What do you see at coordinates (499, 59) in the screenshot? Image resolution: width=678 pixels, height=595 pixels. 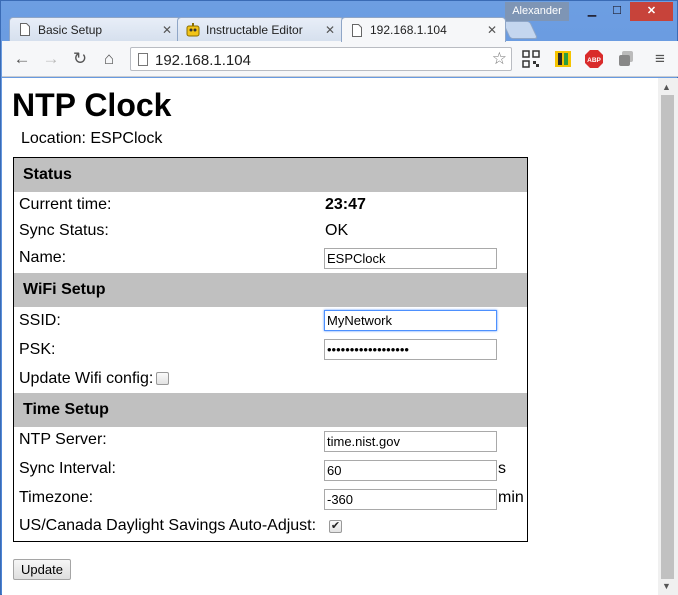 I see `bookmark-star-icon: ☆` at bounding box center [499, 59].